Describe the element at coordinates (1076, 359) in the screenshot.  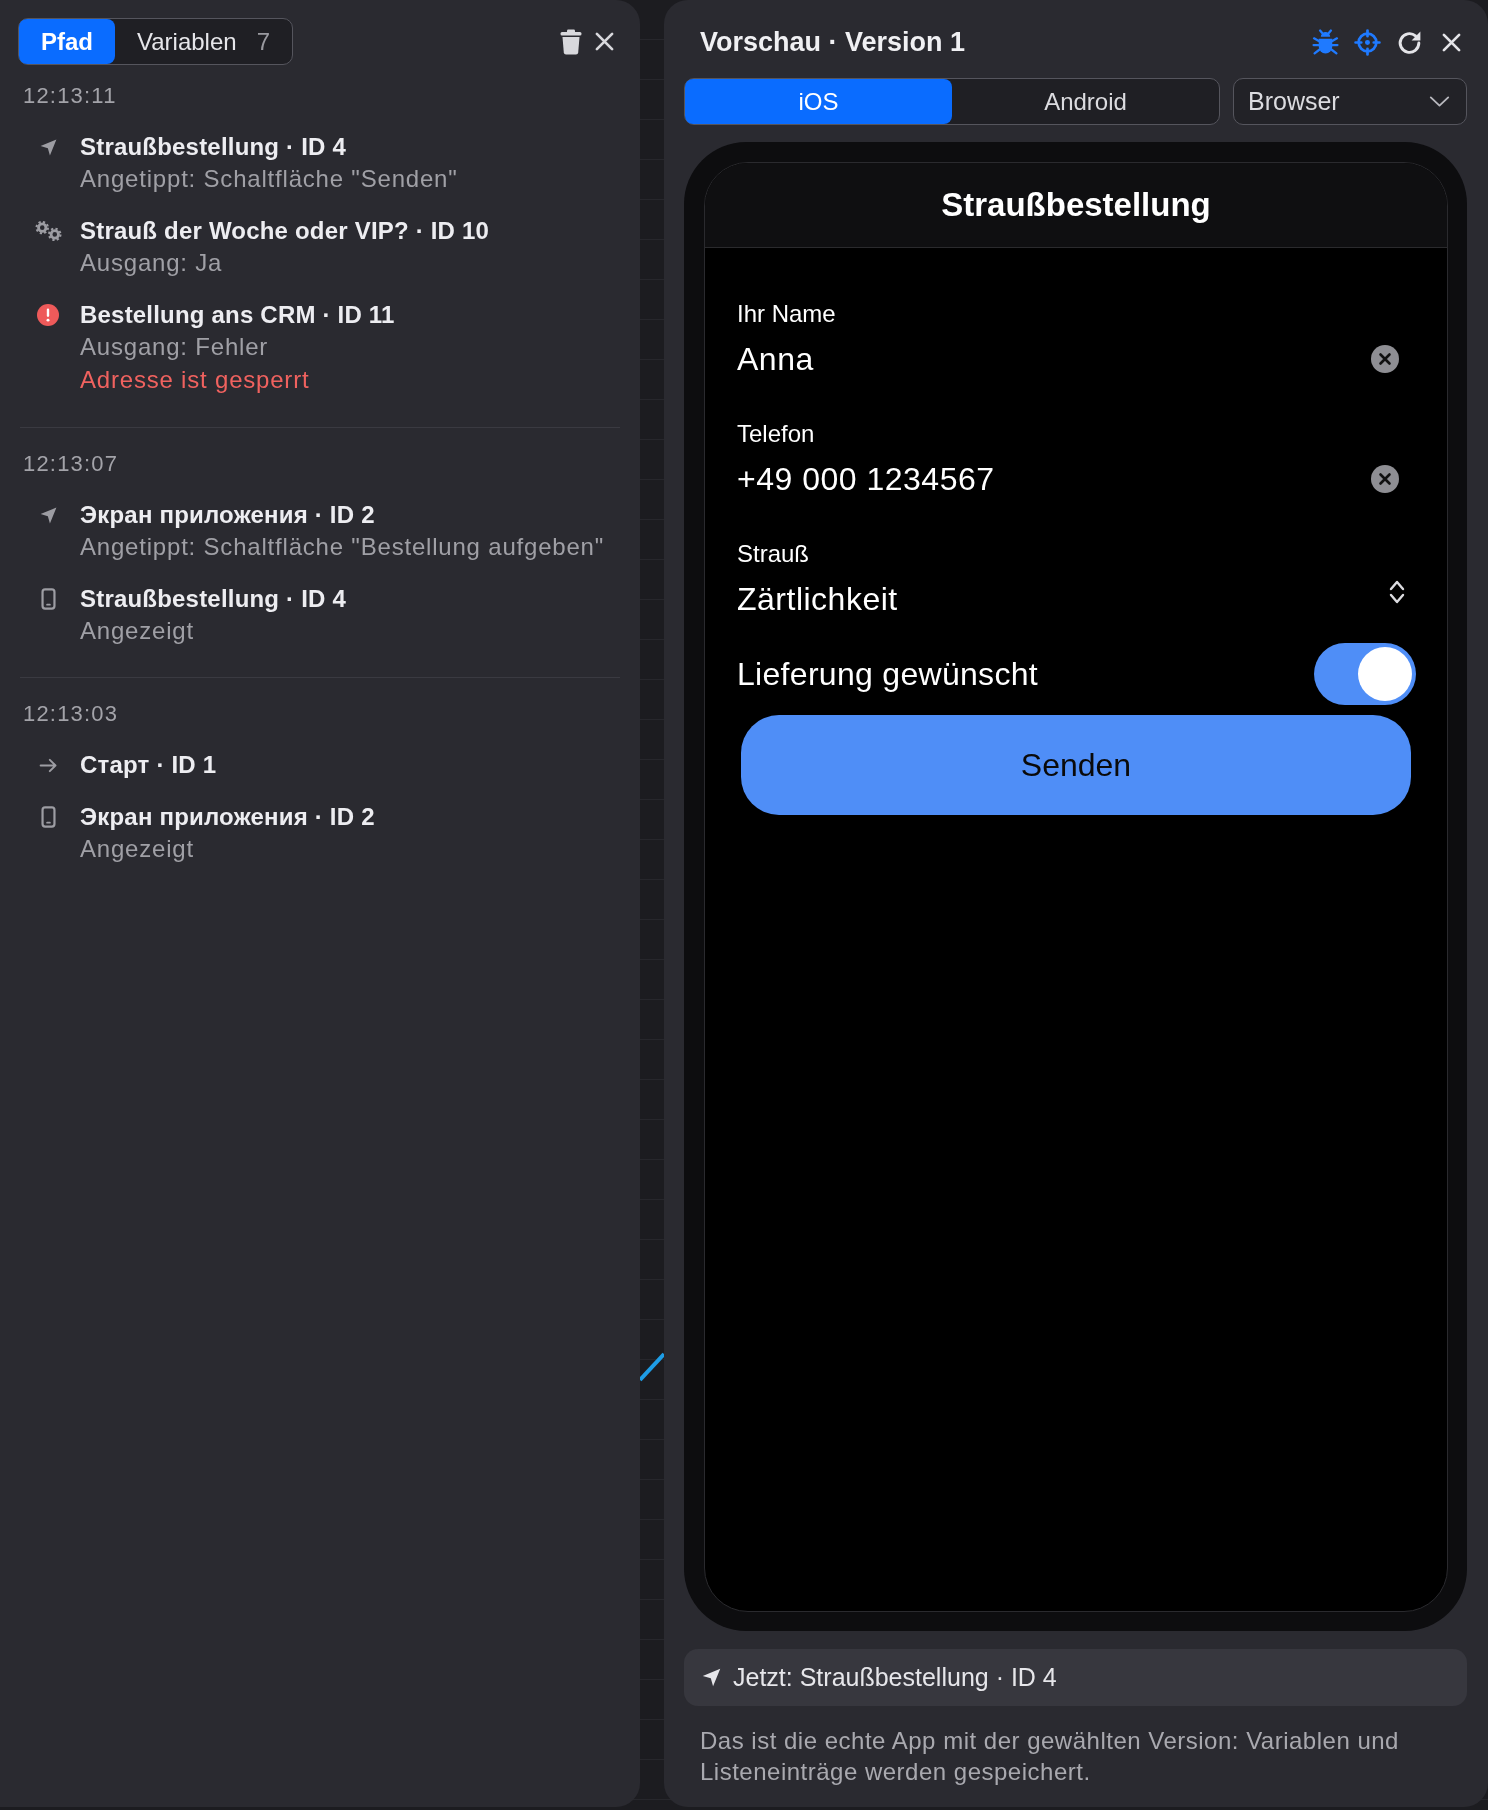
I see `text-field: Anna` at that location.